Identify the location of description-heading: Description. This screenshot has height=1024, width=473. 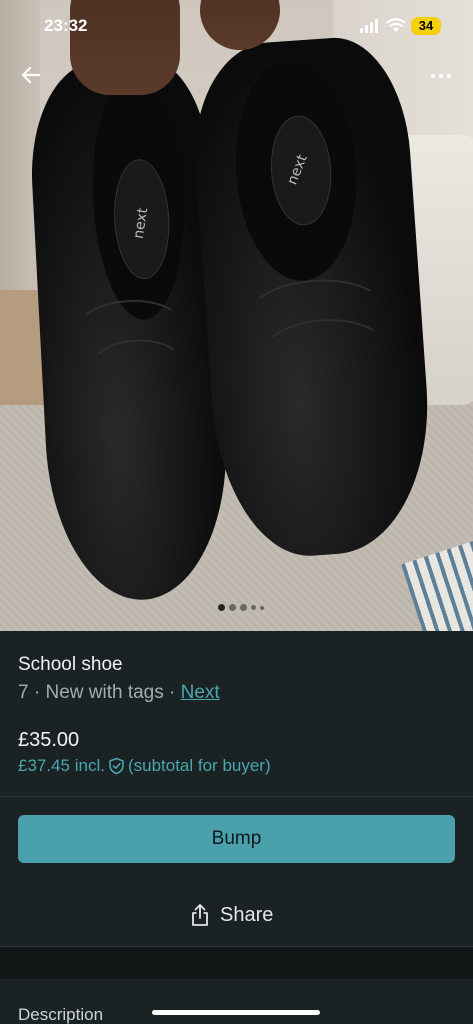
(61, 1014).